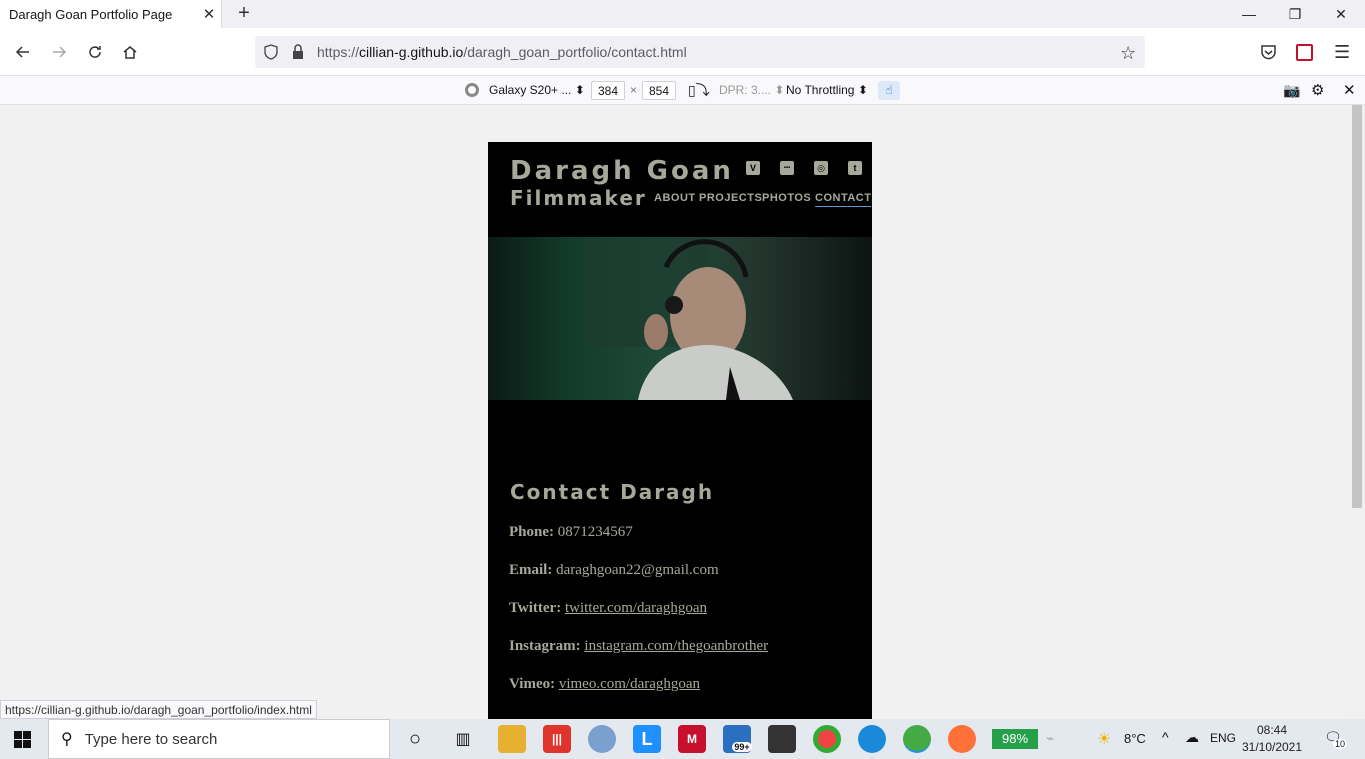 Image resolution: width=1365 pixels, height=759 pixels. What do you see at coordinates (827, 739) in the screenshot?
I see `chrome-icon` at bounding box center [827, 739].